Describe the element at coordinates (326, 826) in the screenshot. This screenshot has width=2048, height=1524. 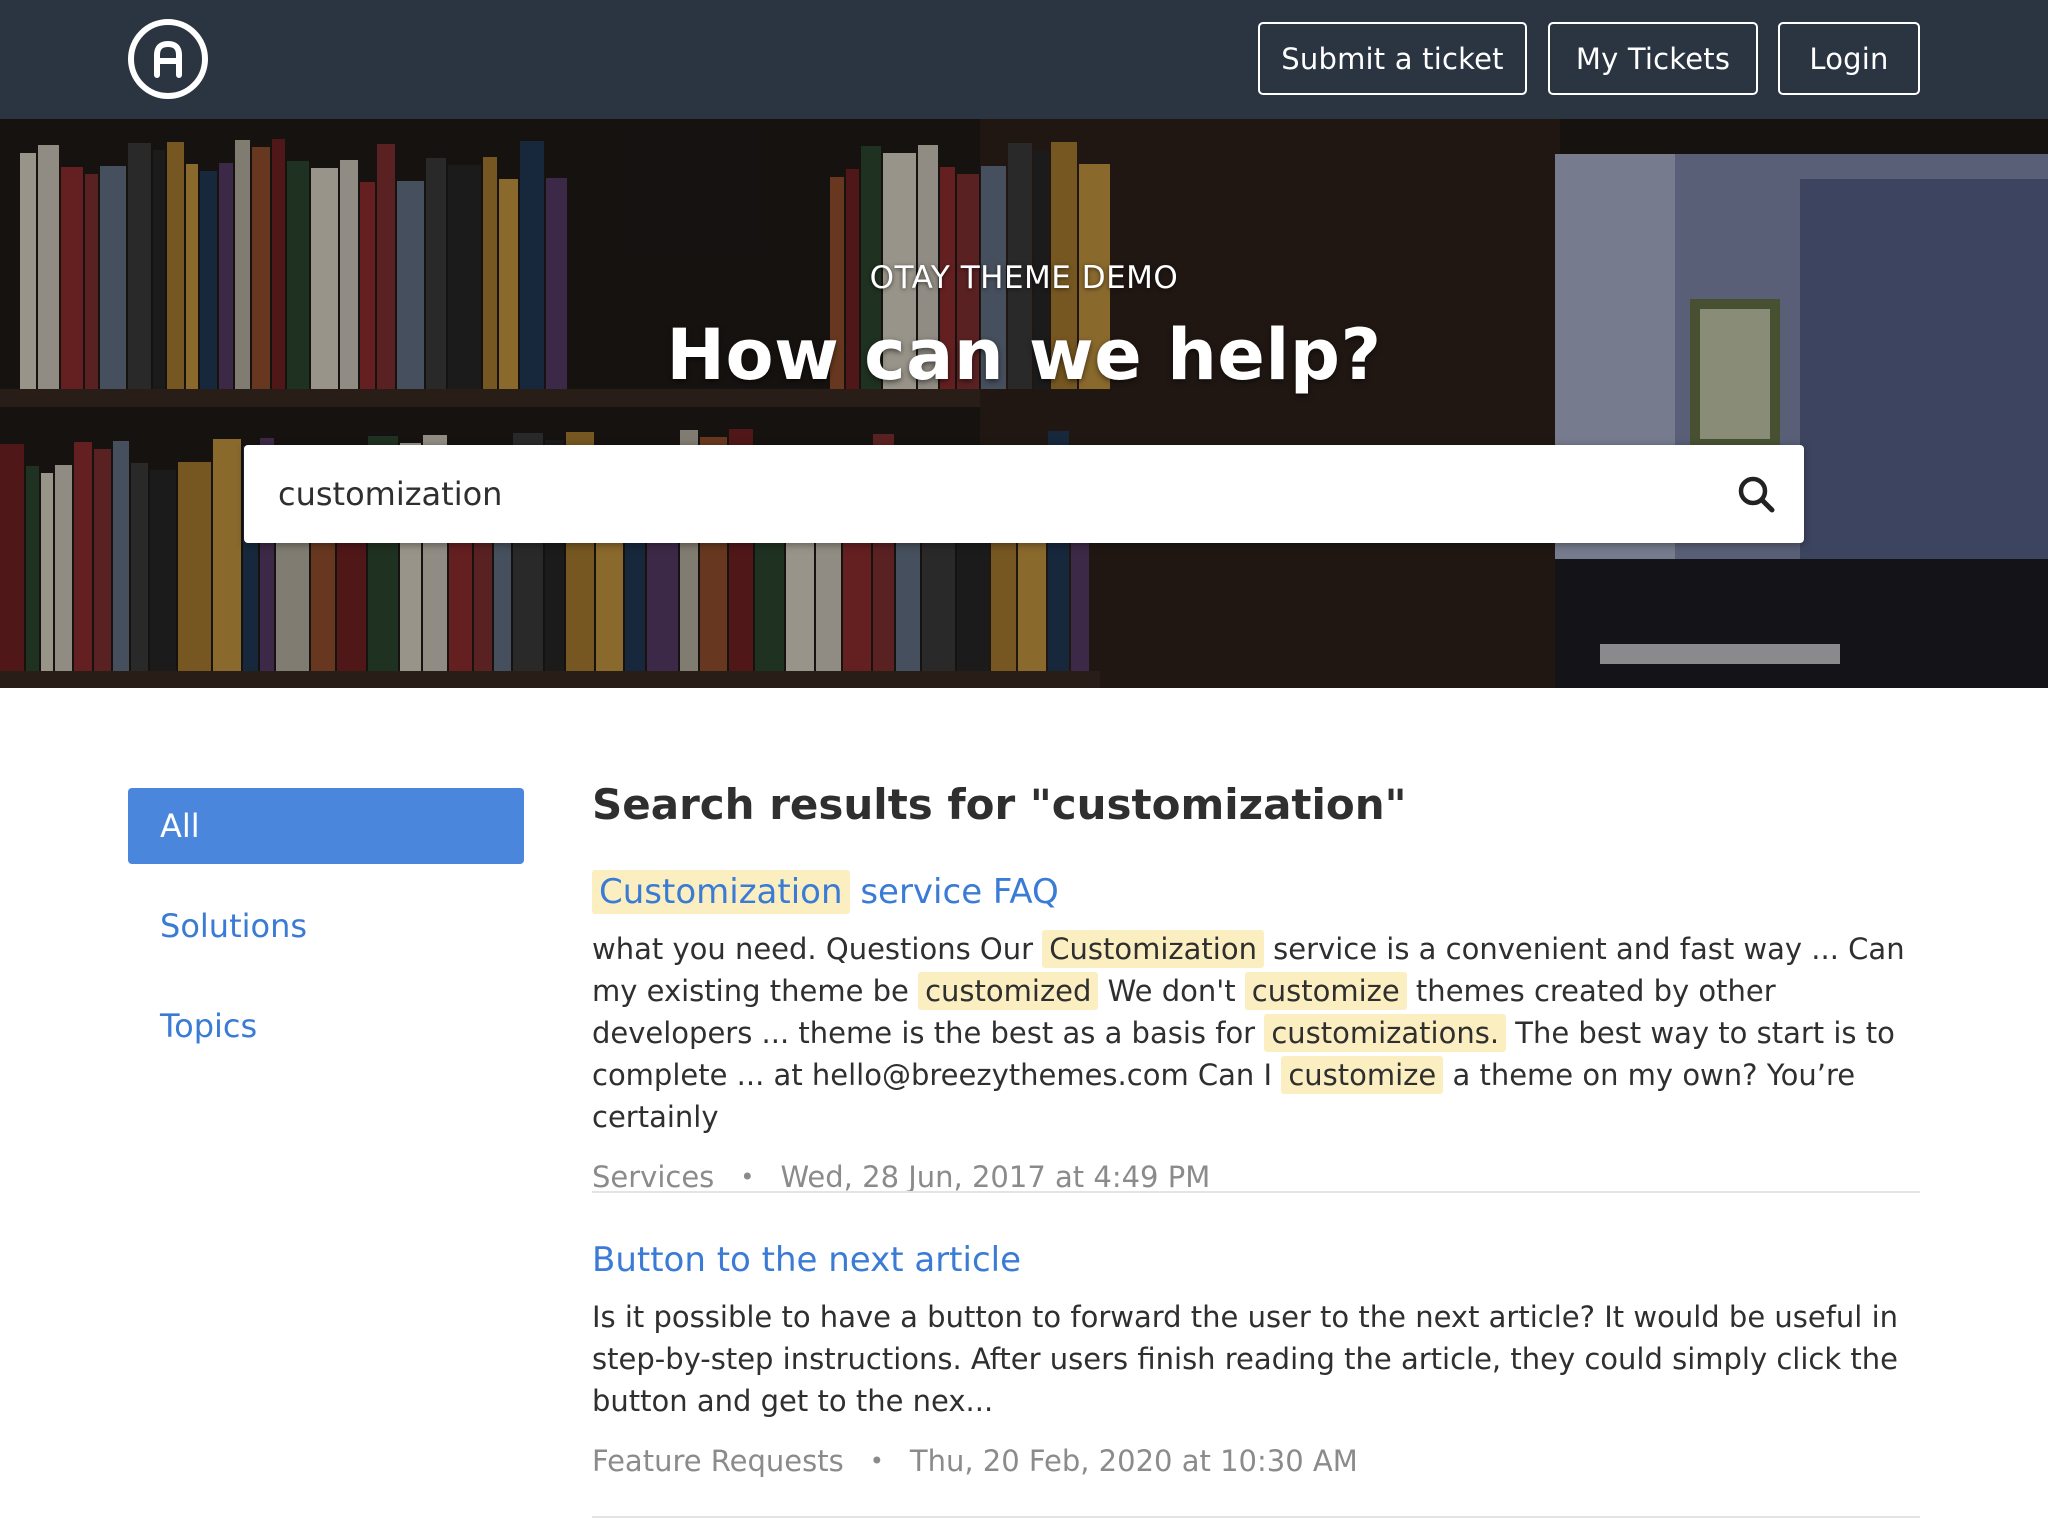
I see `filter-all: All` at that location.